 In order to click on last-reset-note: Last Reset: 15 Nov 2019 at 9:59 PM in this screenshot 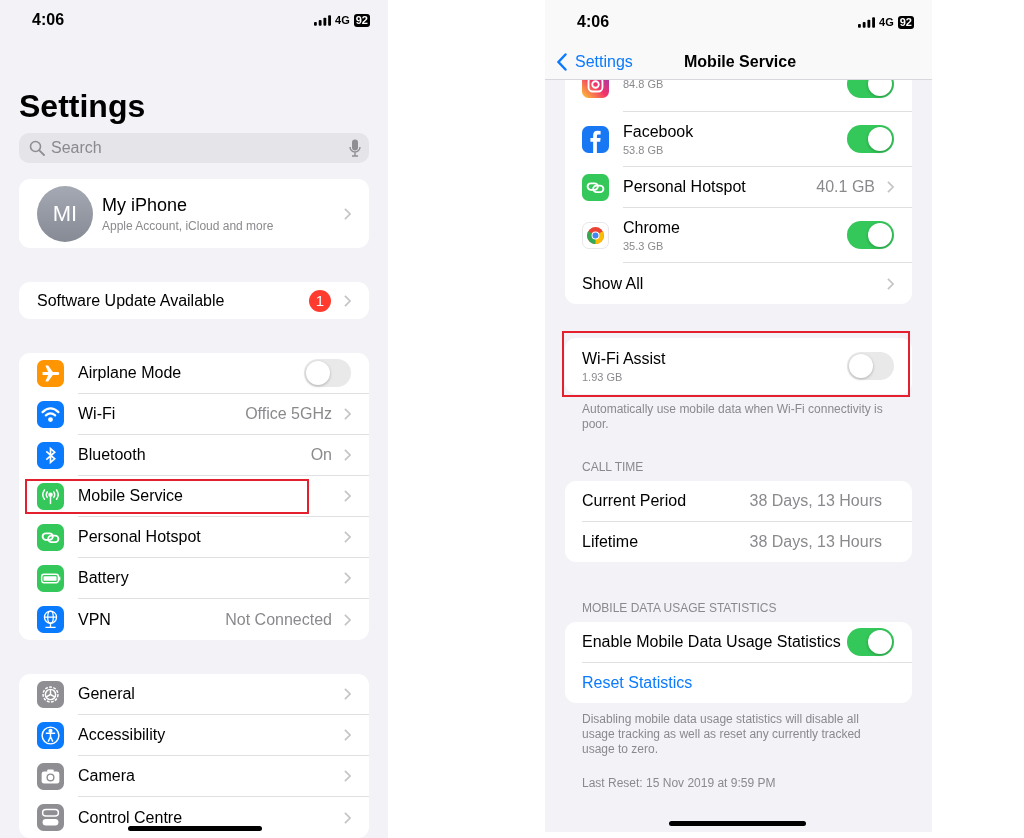, I will do `click(679, 783)`.